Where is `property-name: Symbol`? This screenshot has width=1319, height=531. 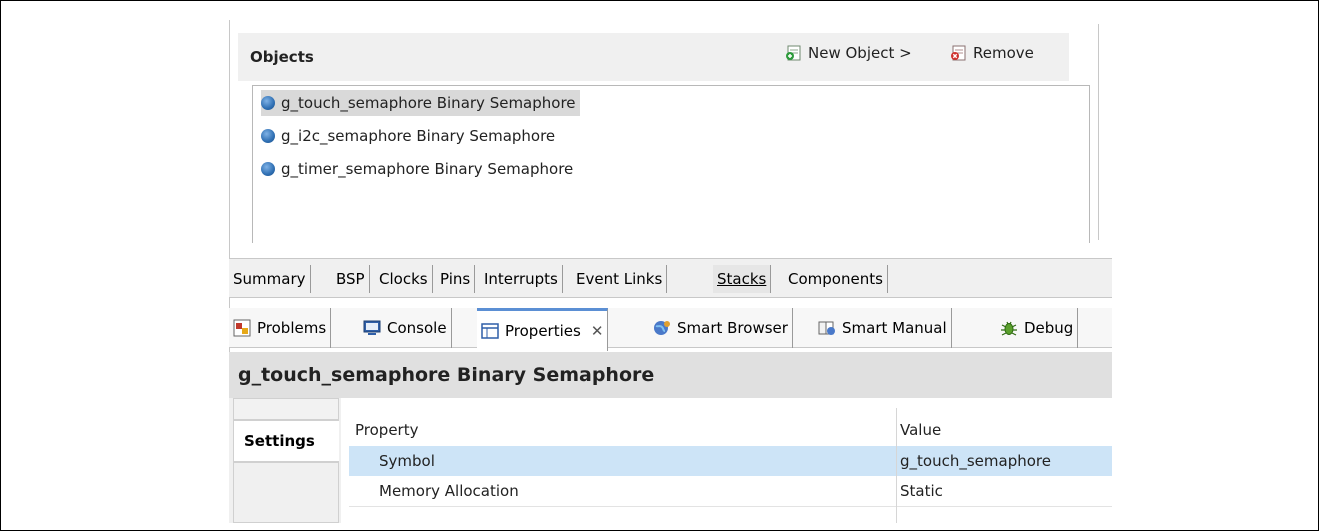
property-name: Symbol is located at coordinates (407, 461).